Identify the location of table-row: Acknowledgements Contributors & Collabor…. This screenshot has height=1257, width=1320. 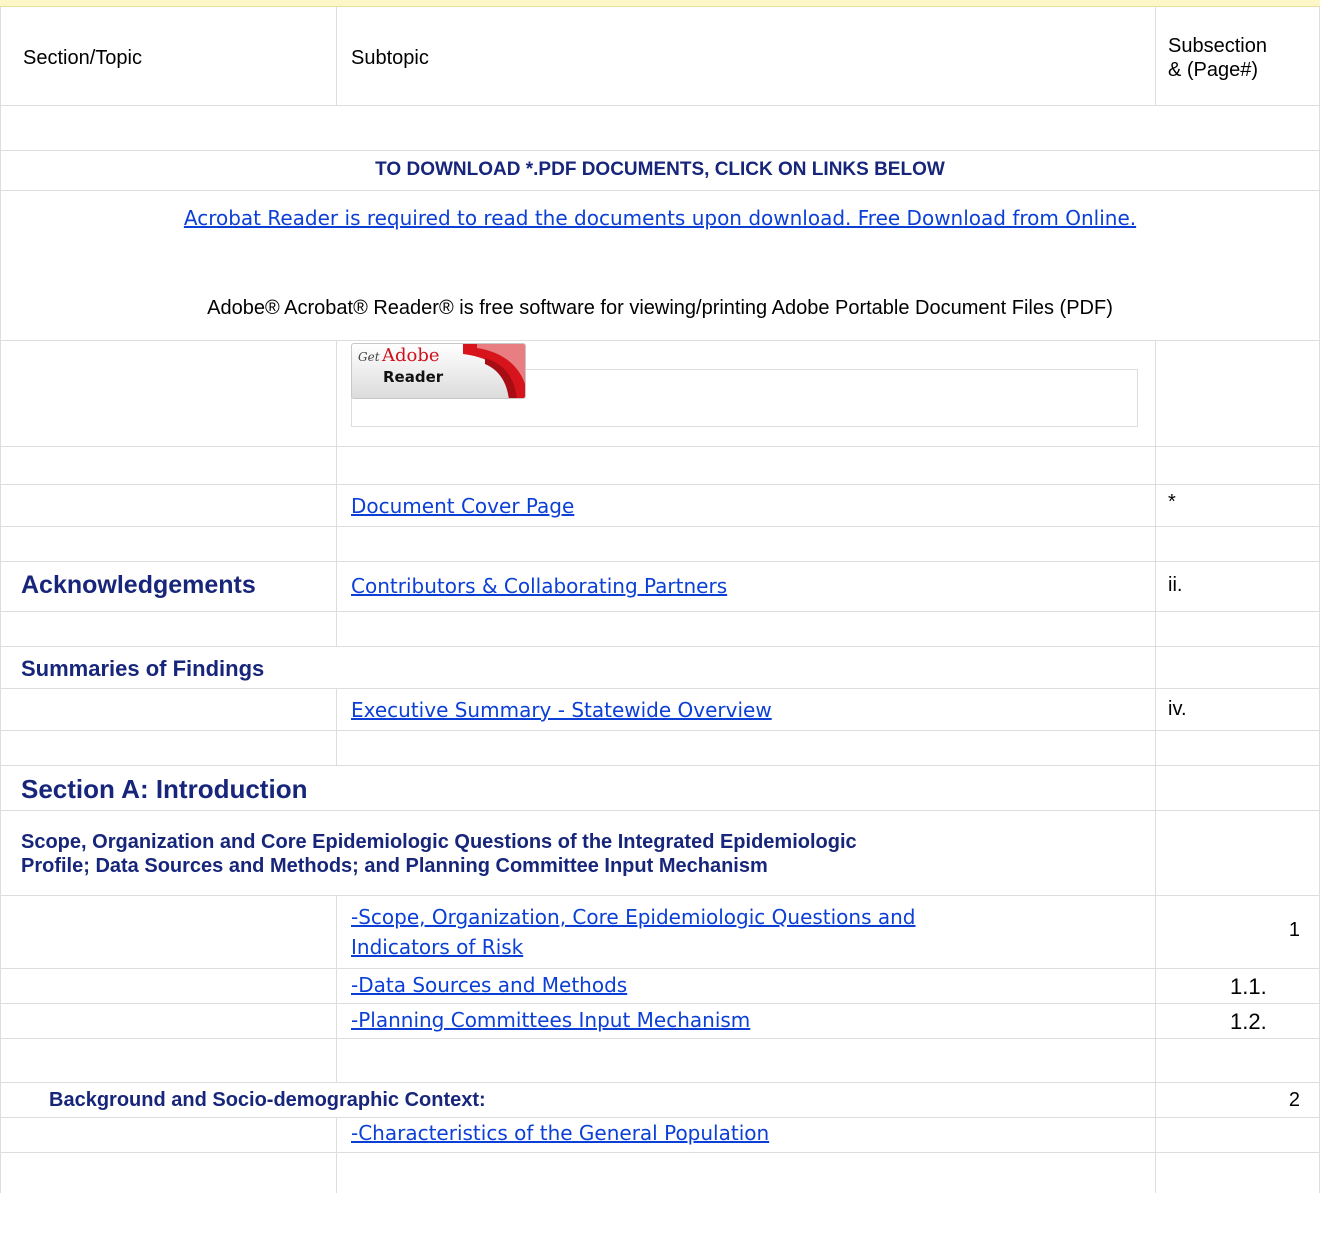
(660, 587).